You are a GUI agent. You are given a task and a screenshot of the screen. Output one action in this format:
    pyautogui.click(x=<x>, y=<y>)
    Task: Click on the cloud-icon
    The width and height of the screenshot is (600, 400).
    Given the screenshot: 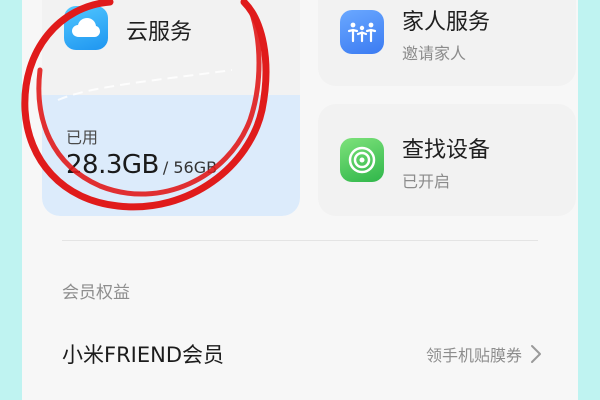 What is the action you would take?
    pyautogui.click(x=86, y=28)
    